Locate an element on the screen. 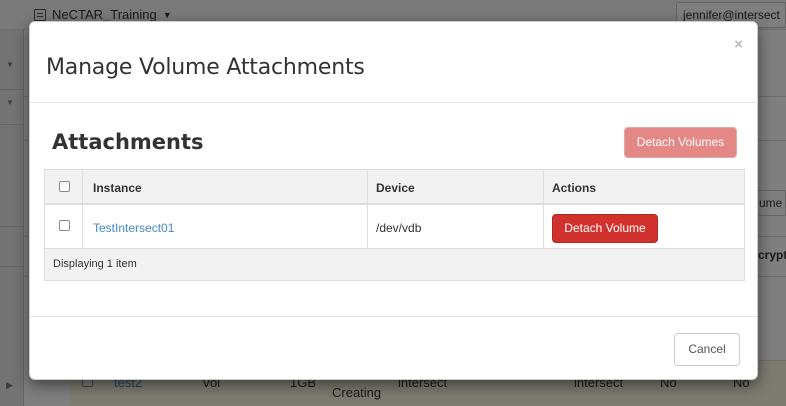  detach-volumes-button: Detach Volumes is located at coordinates (680, 142).